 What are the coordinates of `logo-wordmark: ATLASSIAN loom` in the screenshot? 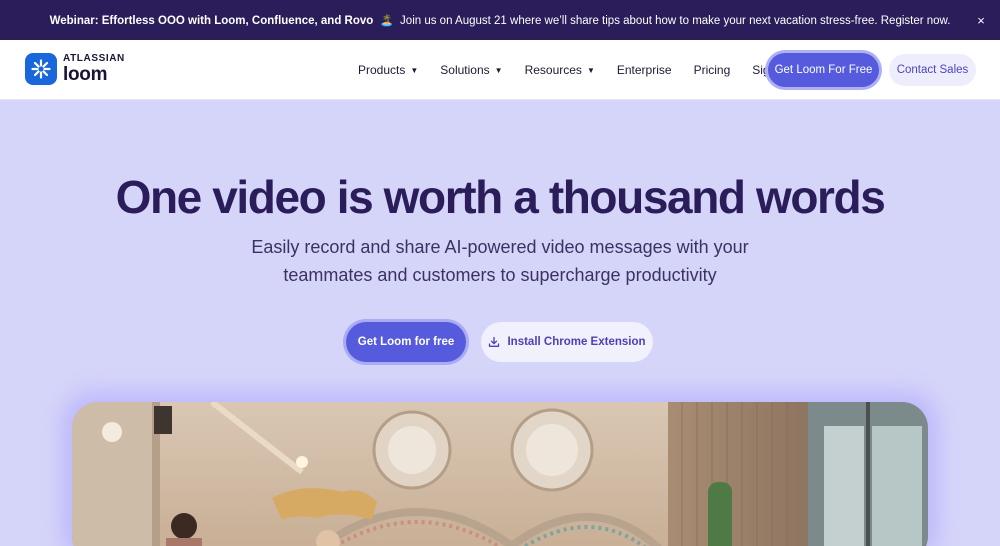 It's located at (94, 69).